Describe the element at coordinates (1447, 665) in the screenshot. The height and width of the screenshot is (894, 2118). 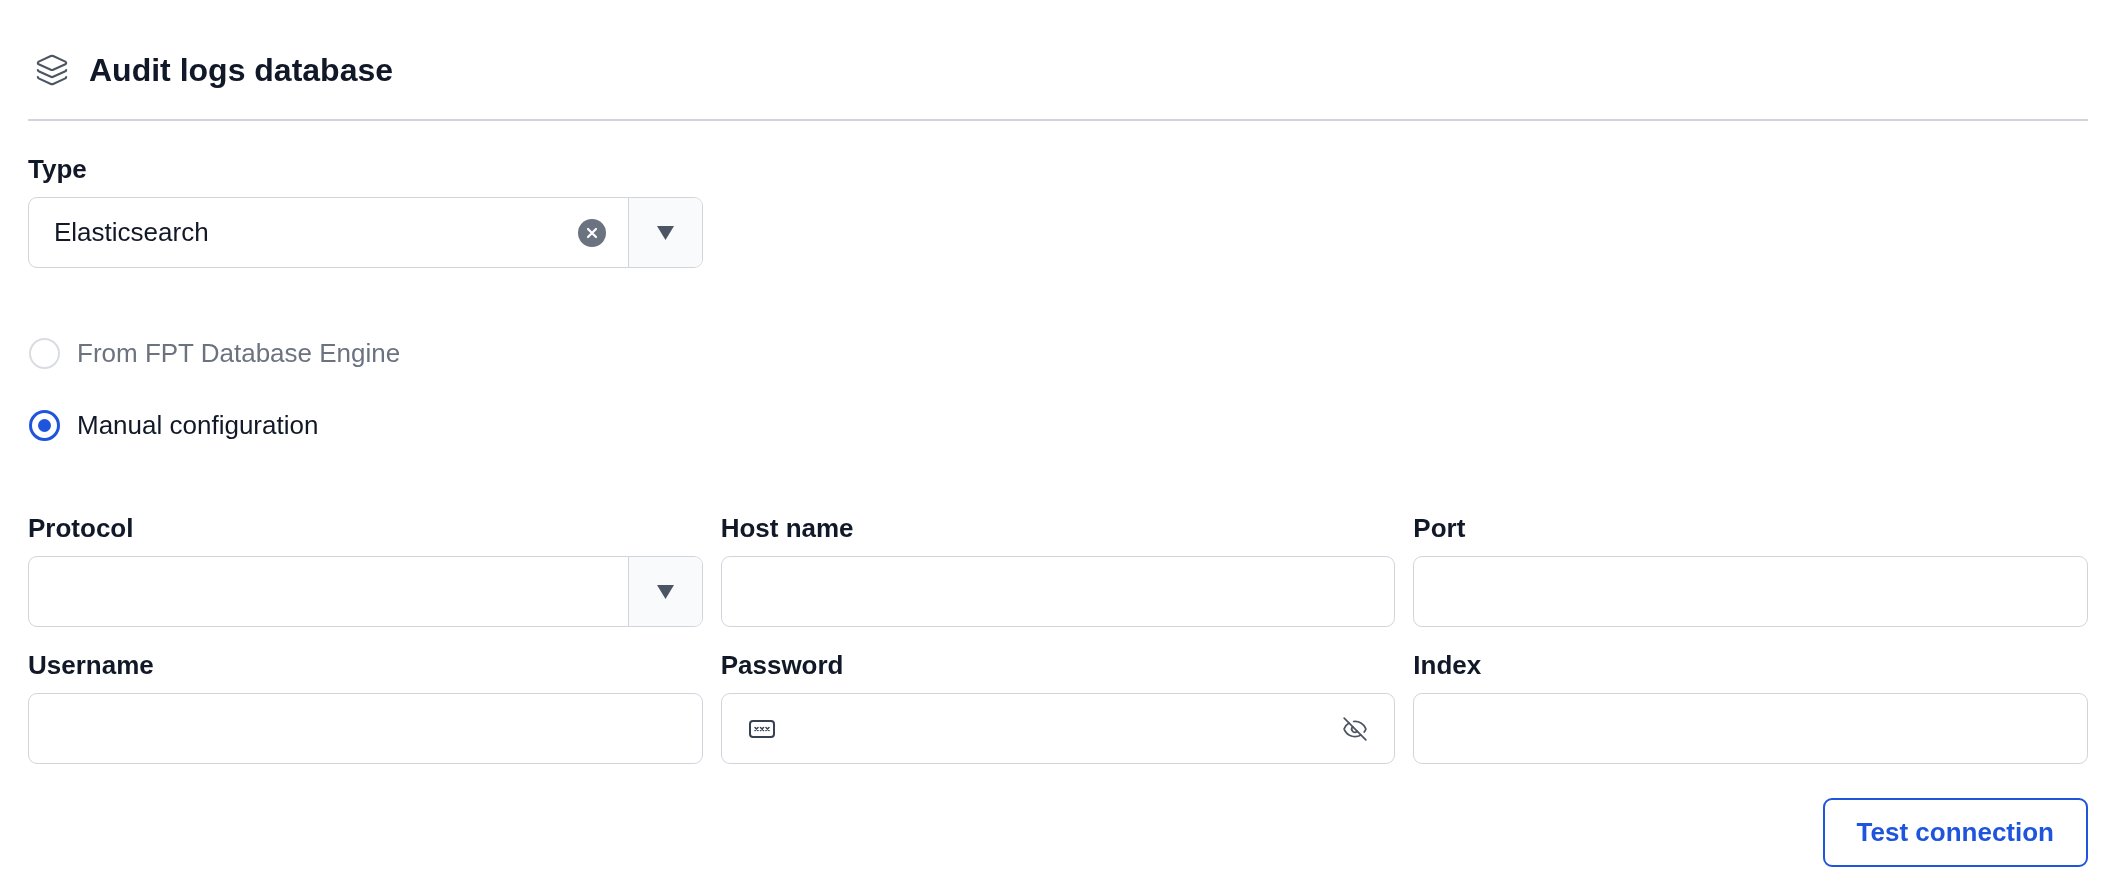
I see `field-label: Index` at that location.